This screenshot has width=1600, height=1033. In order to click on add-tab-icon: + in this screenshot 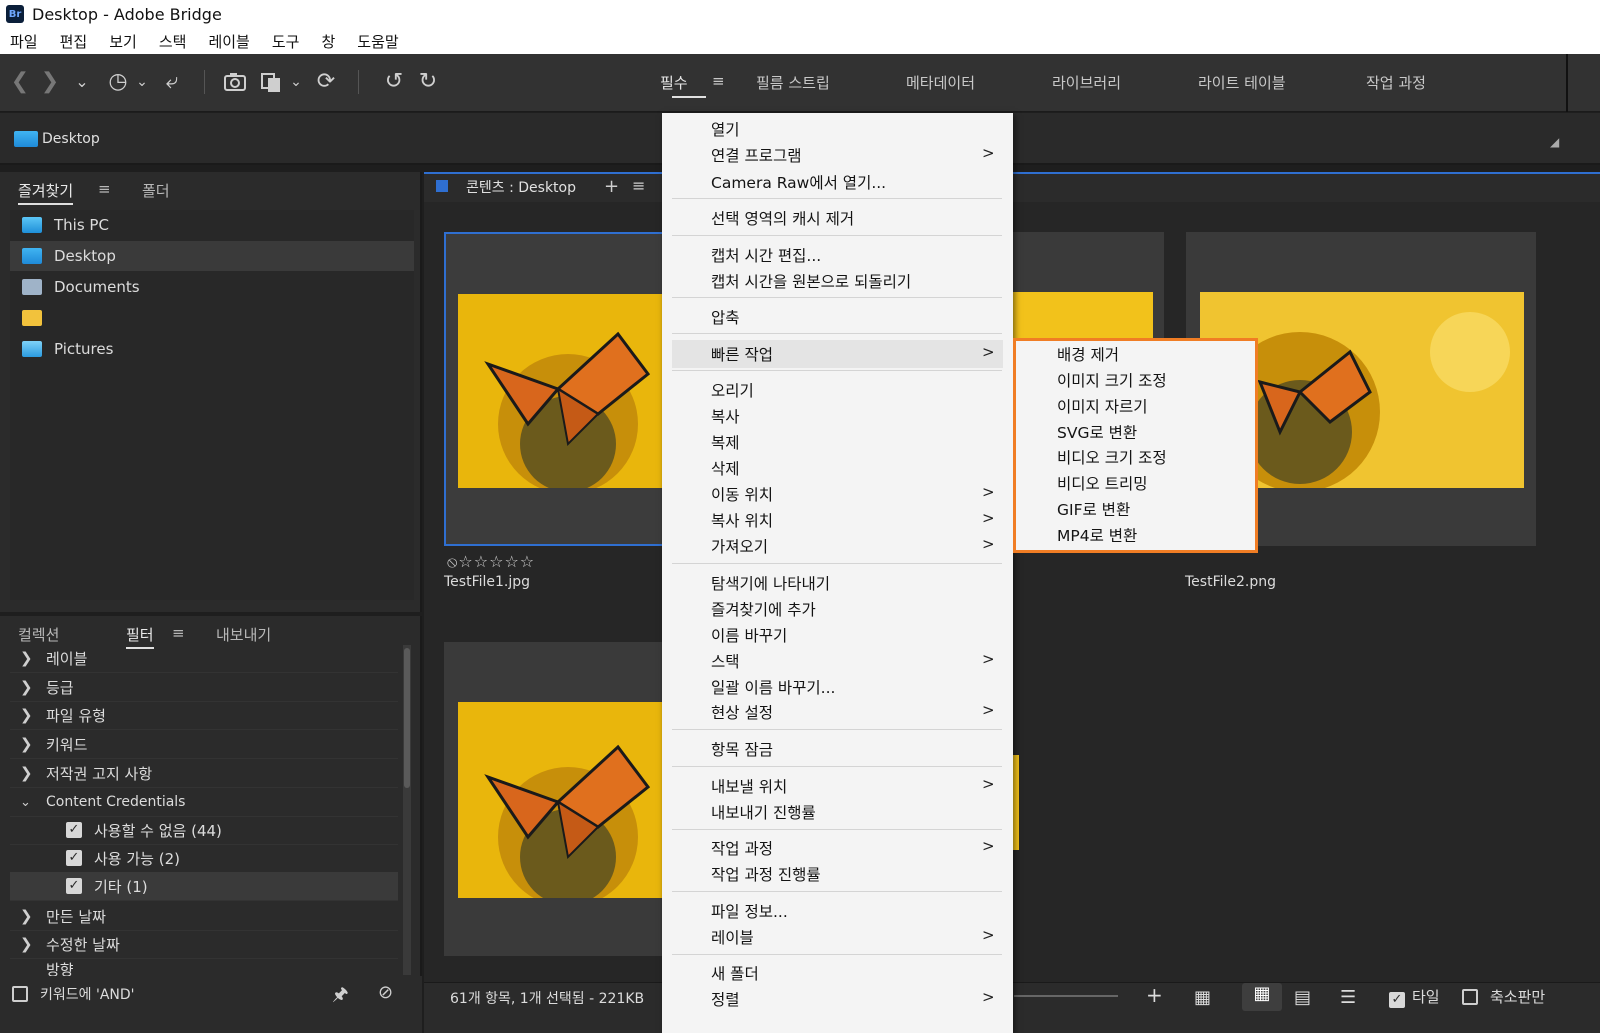, I will do `click(611, 186)`.